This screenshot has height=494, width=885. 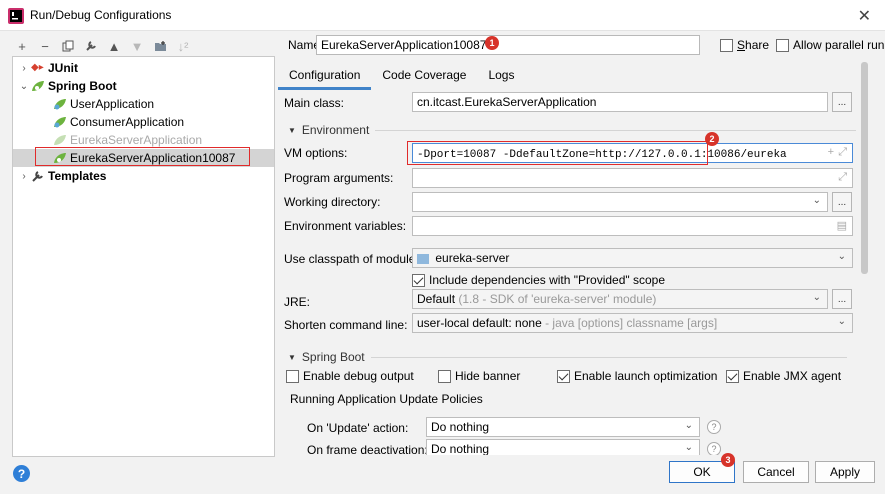 What do you see at coordinates (563, 376) in the screenshot?
I see `launch-optimization-checkbox` at bounding box center [563, 376].